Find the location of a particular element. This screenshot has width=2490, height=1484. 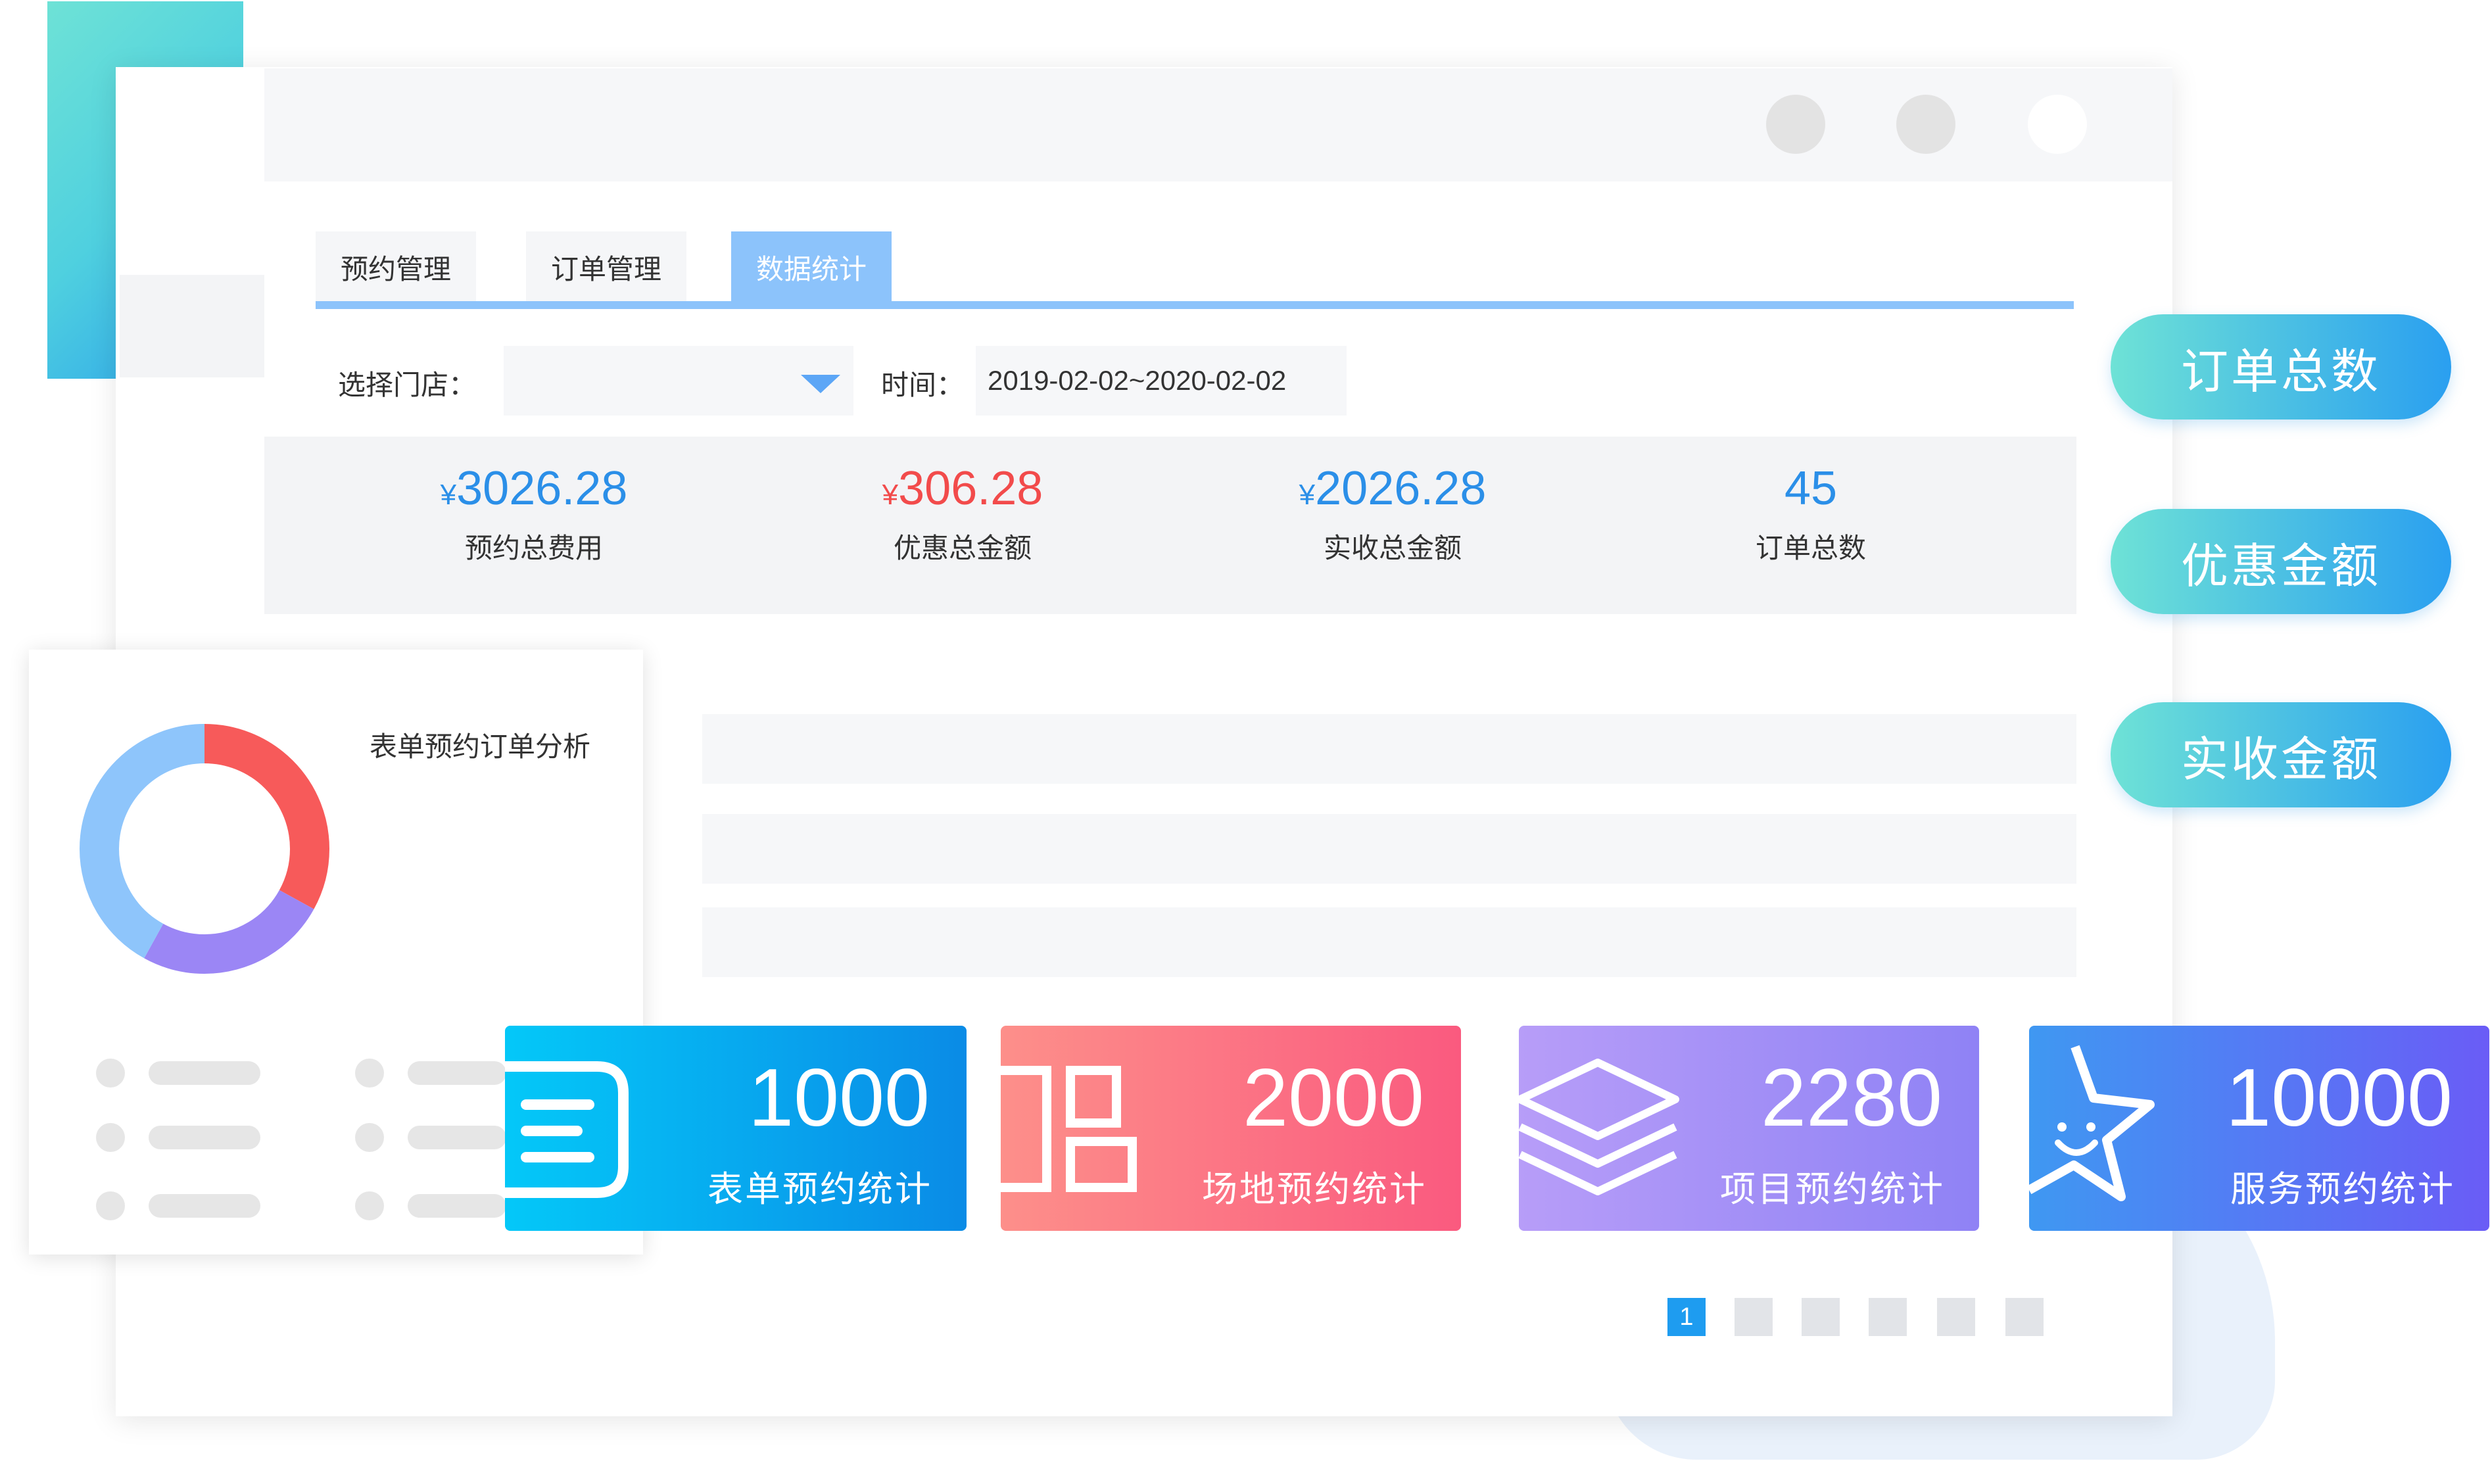

card-number: 10000 is located at coordinates (2339, 1098).